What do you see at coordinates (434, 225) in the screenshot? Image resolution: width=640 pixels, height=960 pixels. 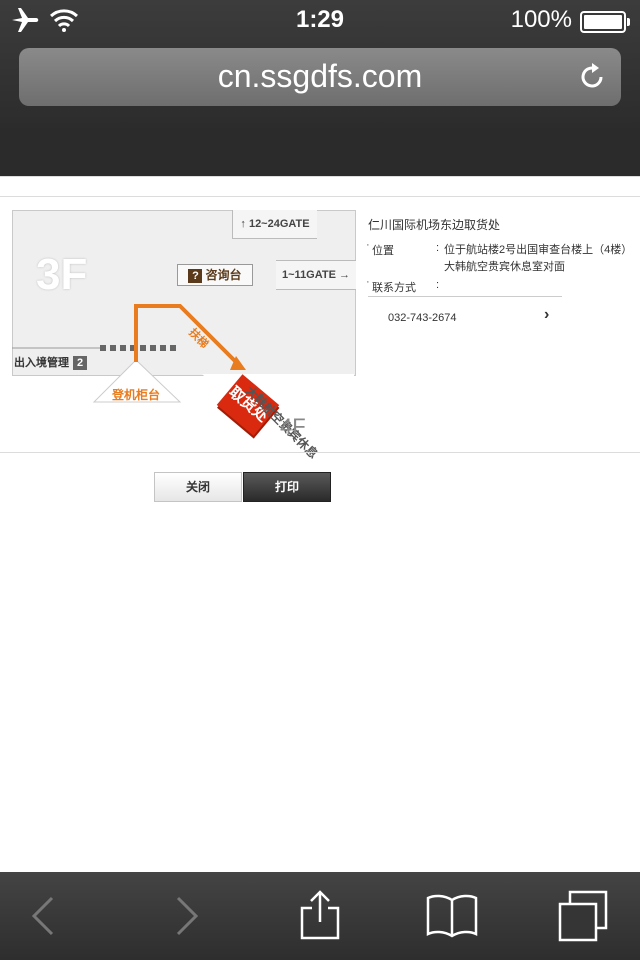 I see `info-title: 仁川国际机场东边取货处` at bounding box center [434, 225].